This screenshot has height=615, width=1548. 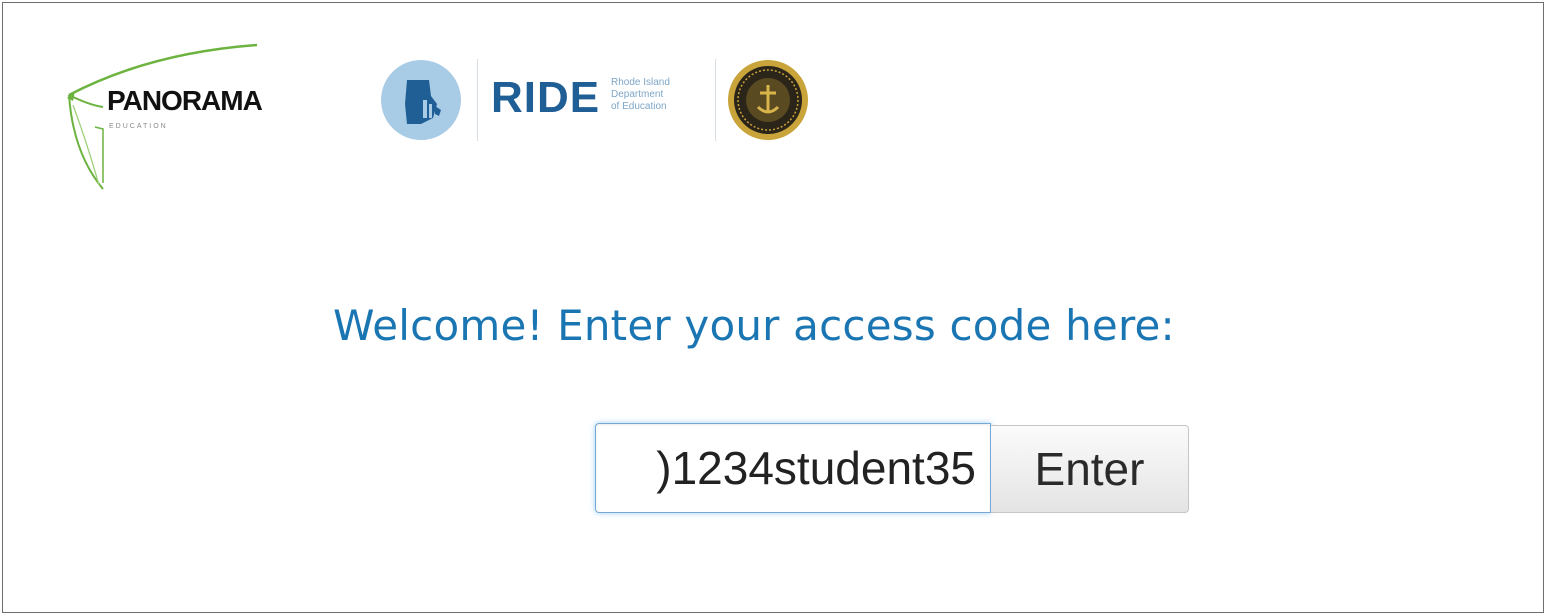 I want to click on welcome-heading: Welcome! Enter your access code here:, so click(x=754, y=325).